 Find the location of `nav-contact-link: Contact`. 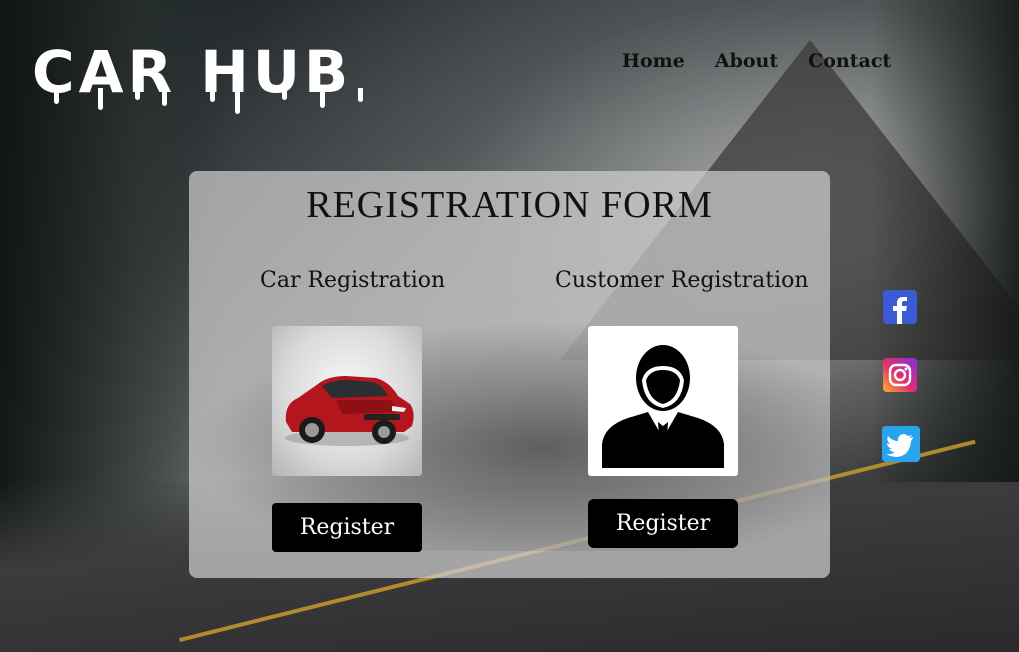

nav-contact-link: Contact is located at coordinates (849, 61).